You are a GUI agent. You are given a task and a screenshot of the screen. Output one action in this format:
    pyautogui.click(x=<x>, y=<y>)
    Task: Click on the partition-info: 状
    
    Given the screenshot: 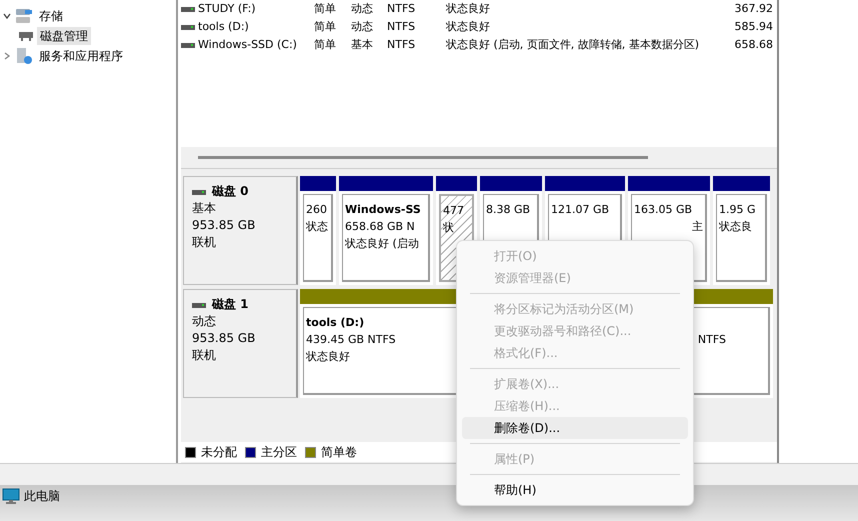 What is the action you would take?
    pyautogui.click(x=448, y=228)
    